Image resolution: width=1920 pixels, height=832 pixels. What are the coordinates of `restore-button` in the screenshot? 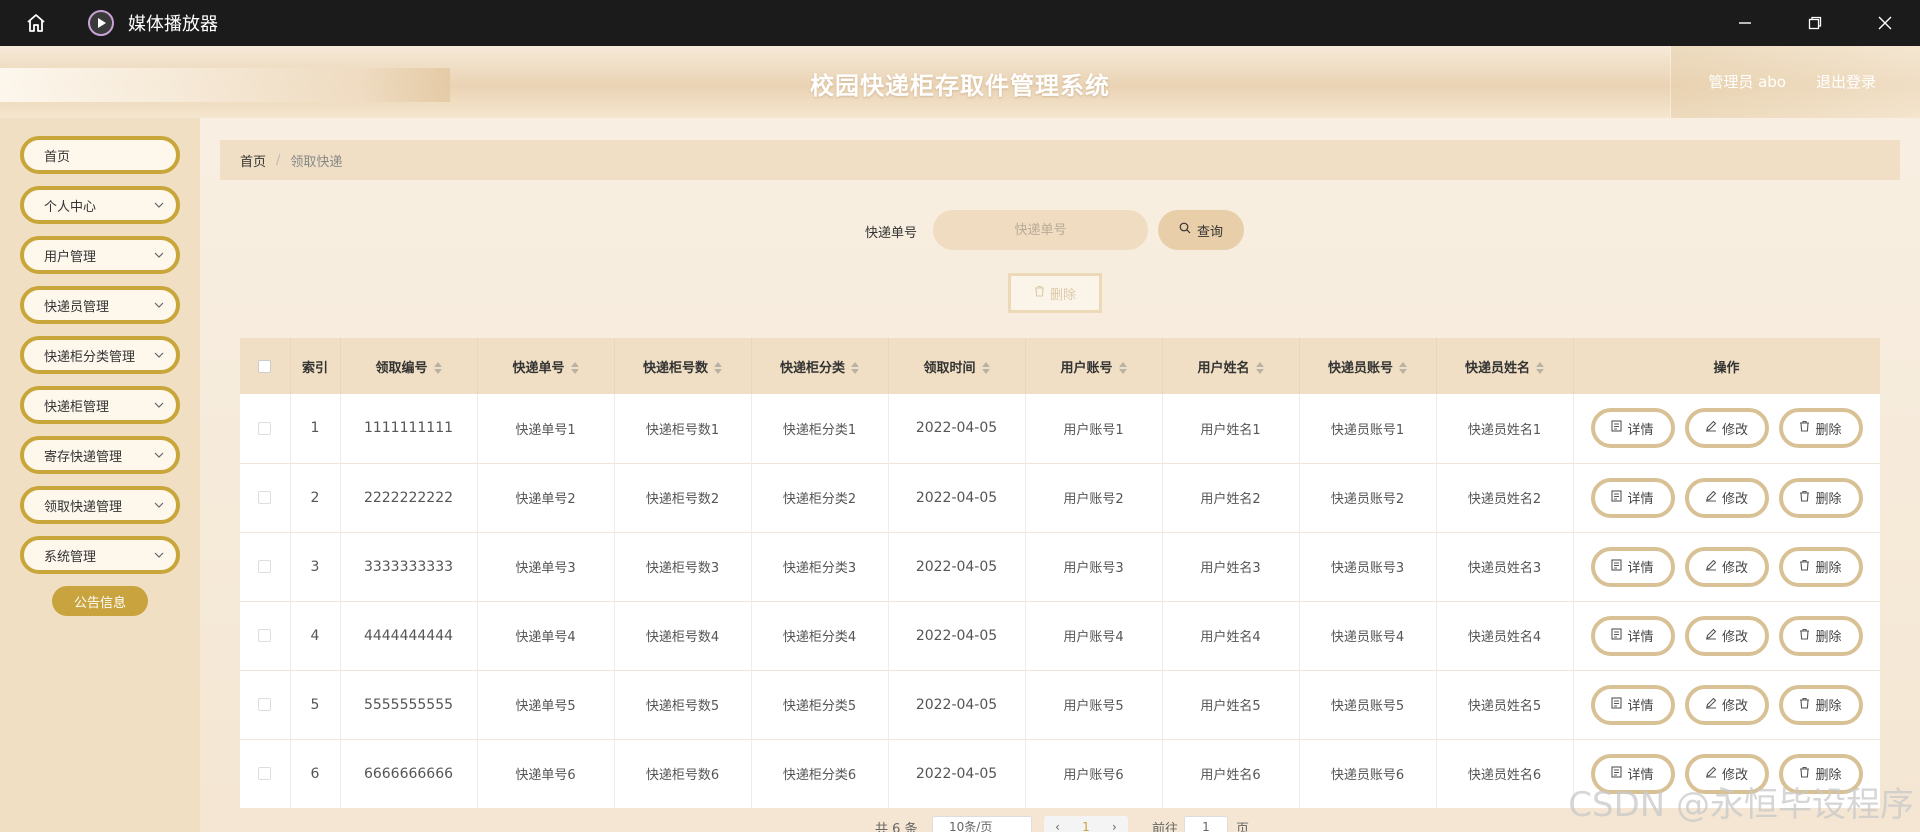 It's located at (1815, 23).